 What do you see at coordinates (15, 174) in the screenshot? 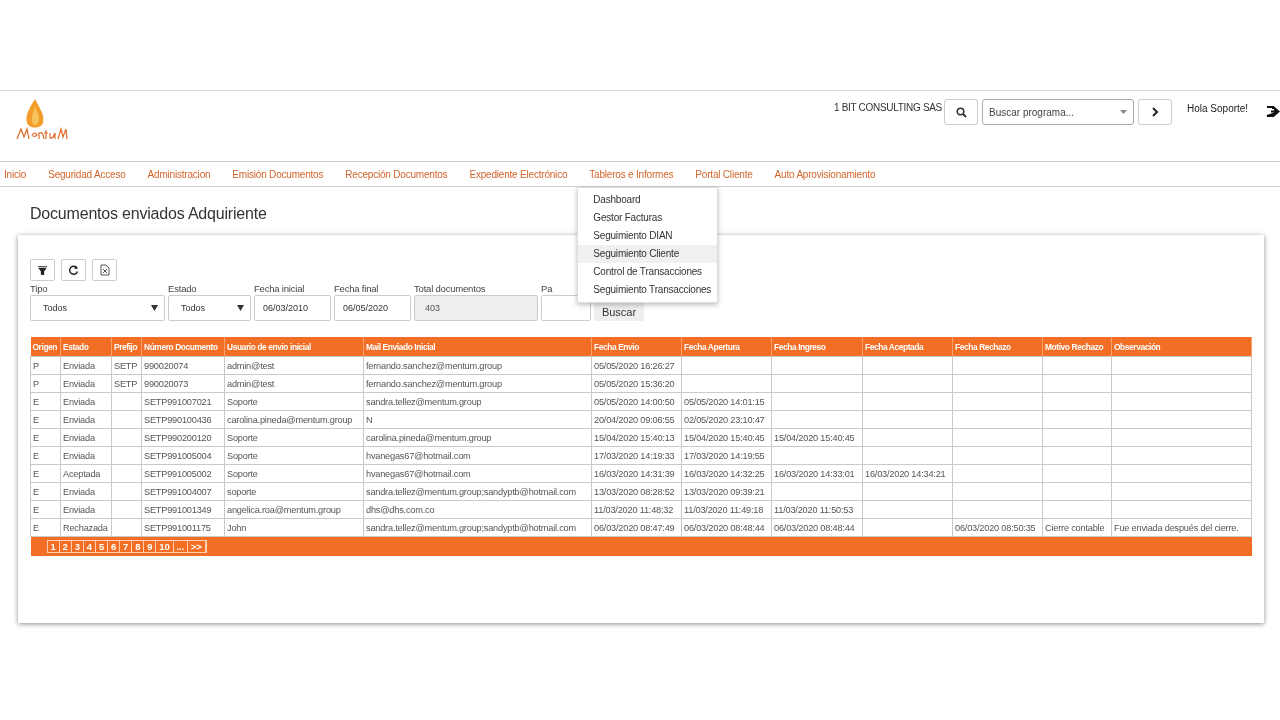
I see `nav-menu-item: Inicio` at bounding box center [15, 174].